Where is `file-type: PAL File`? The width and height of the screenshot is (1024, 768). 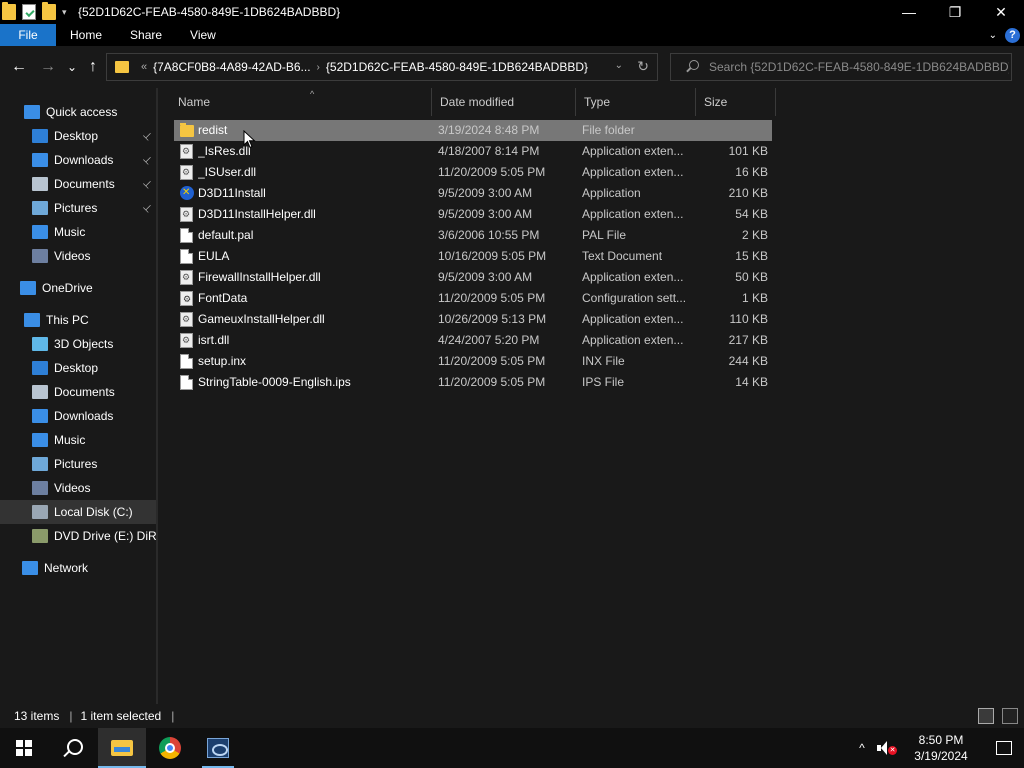 file-type: PAL File is located at coordinates (604, 235).